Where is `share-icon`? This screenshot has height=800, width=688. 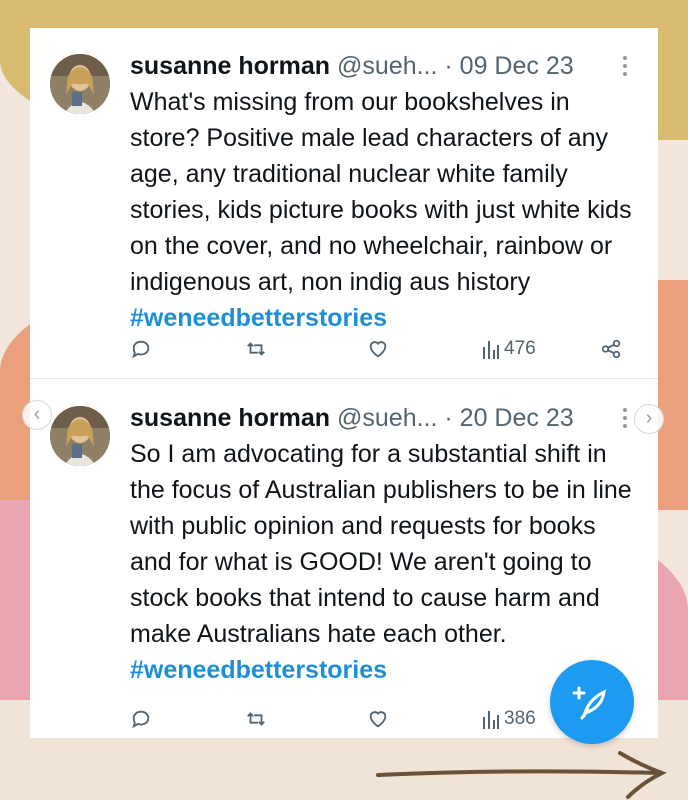 share-icon is located at coordinates (611, 349).